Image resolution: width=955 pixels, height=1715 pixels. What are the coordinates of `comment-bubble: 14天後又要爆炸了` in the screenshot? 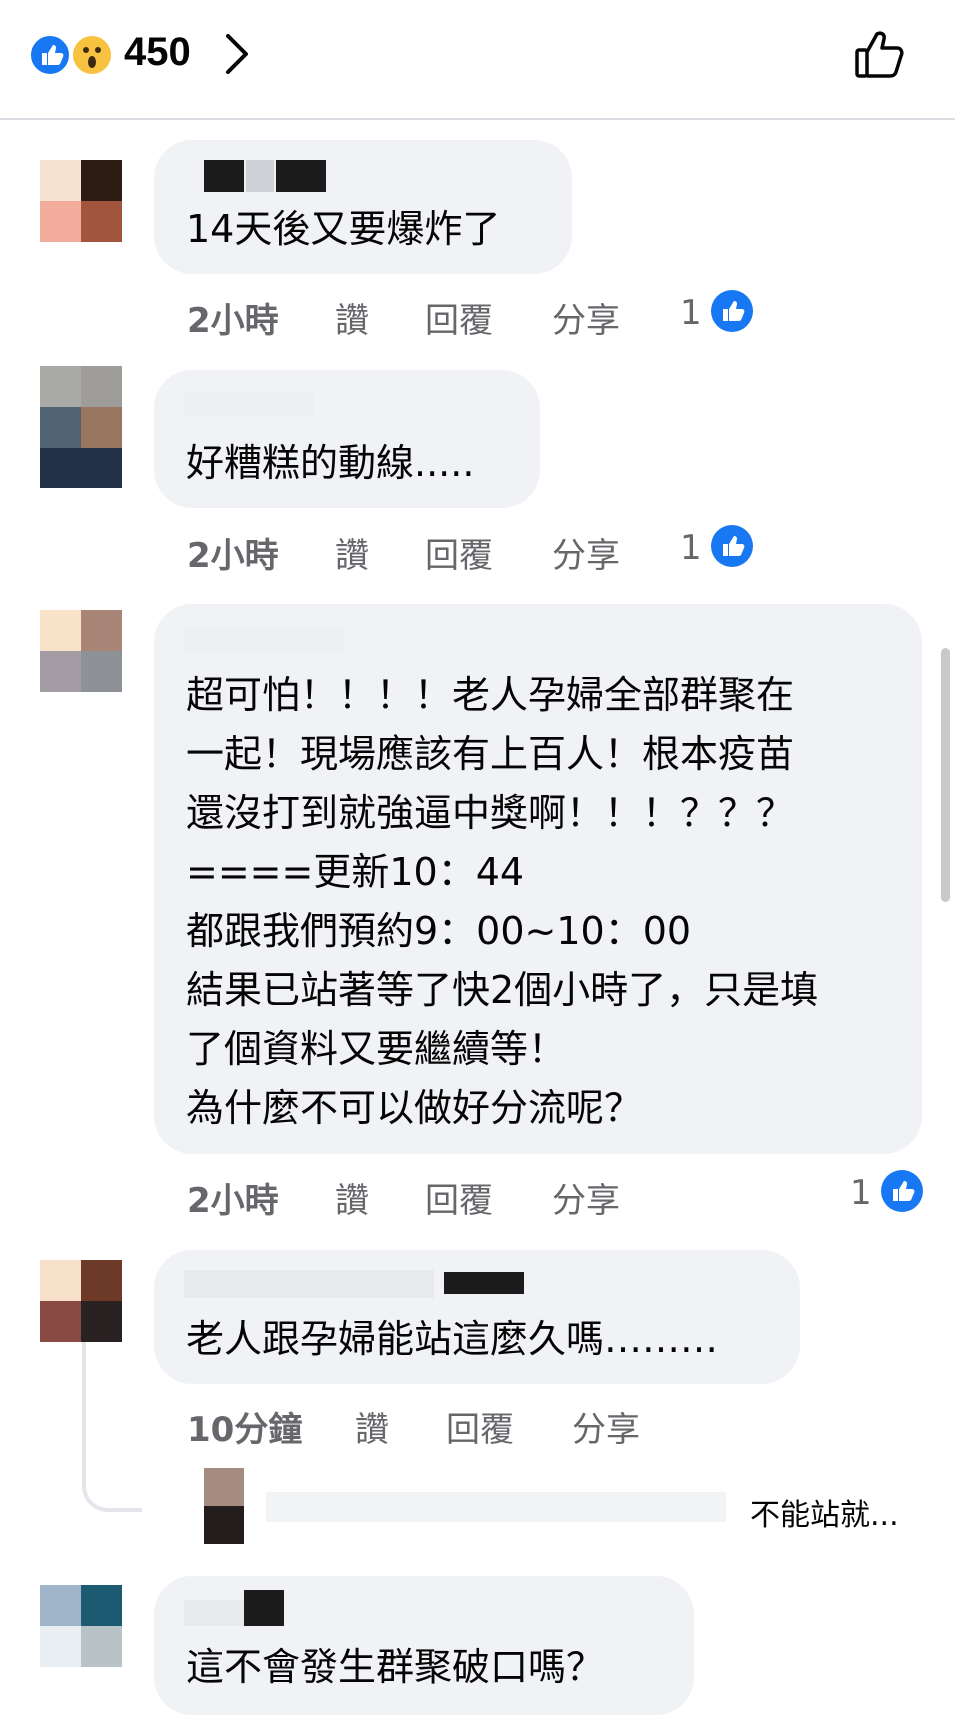 It's located at (363, 207).